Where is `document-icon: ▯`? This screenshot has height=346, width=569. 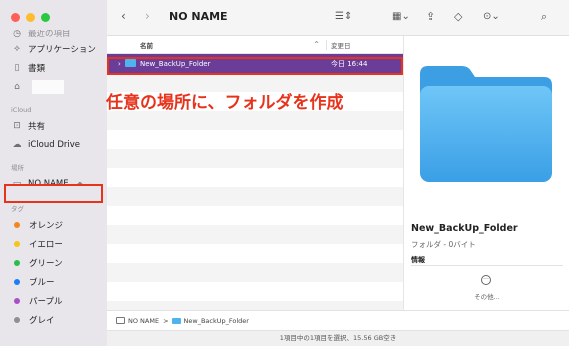
document-icon: ▯ is located at coordinates (17, 67).